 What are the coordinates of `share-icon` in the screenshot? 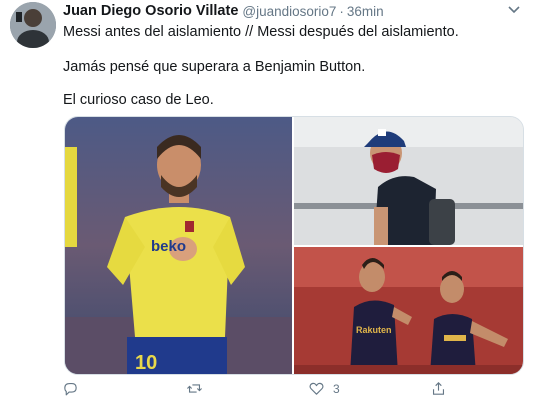 It's located at (438, 388).